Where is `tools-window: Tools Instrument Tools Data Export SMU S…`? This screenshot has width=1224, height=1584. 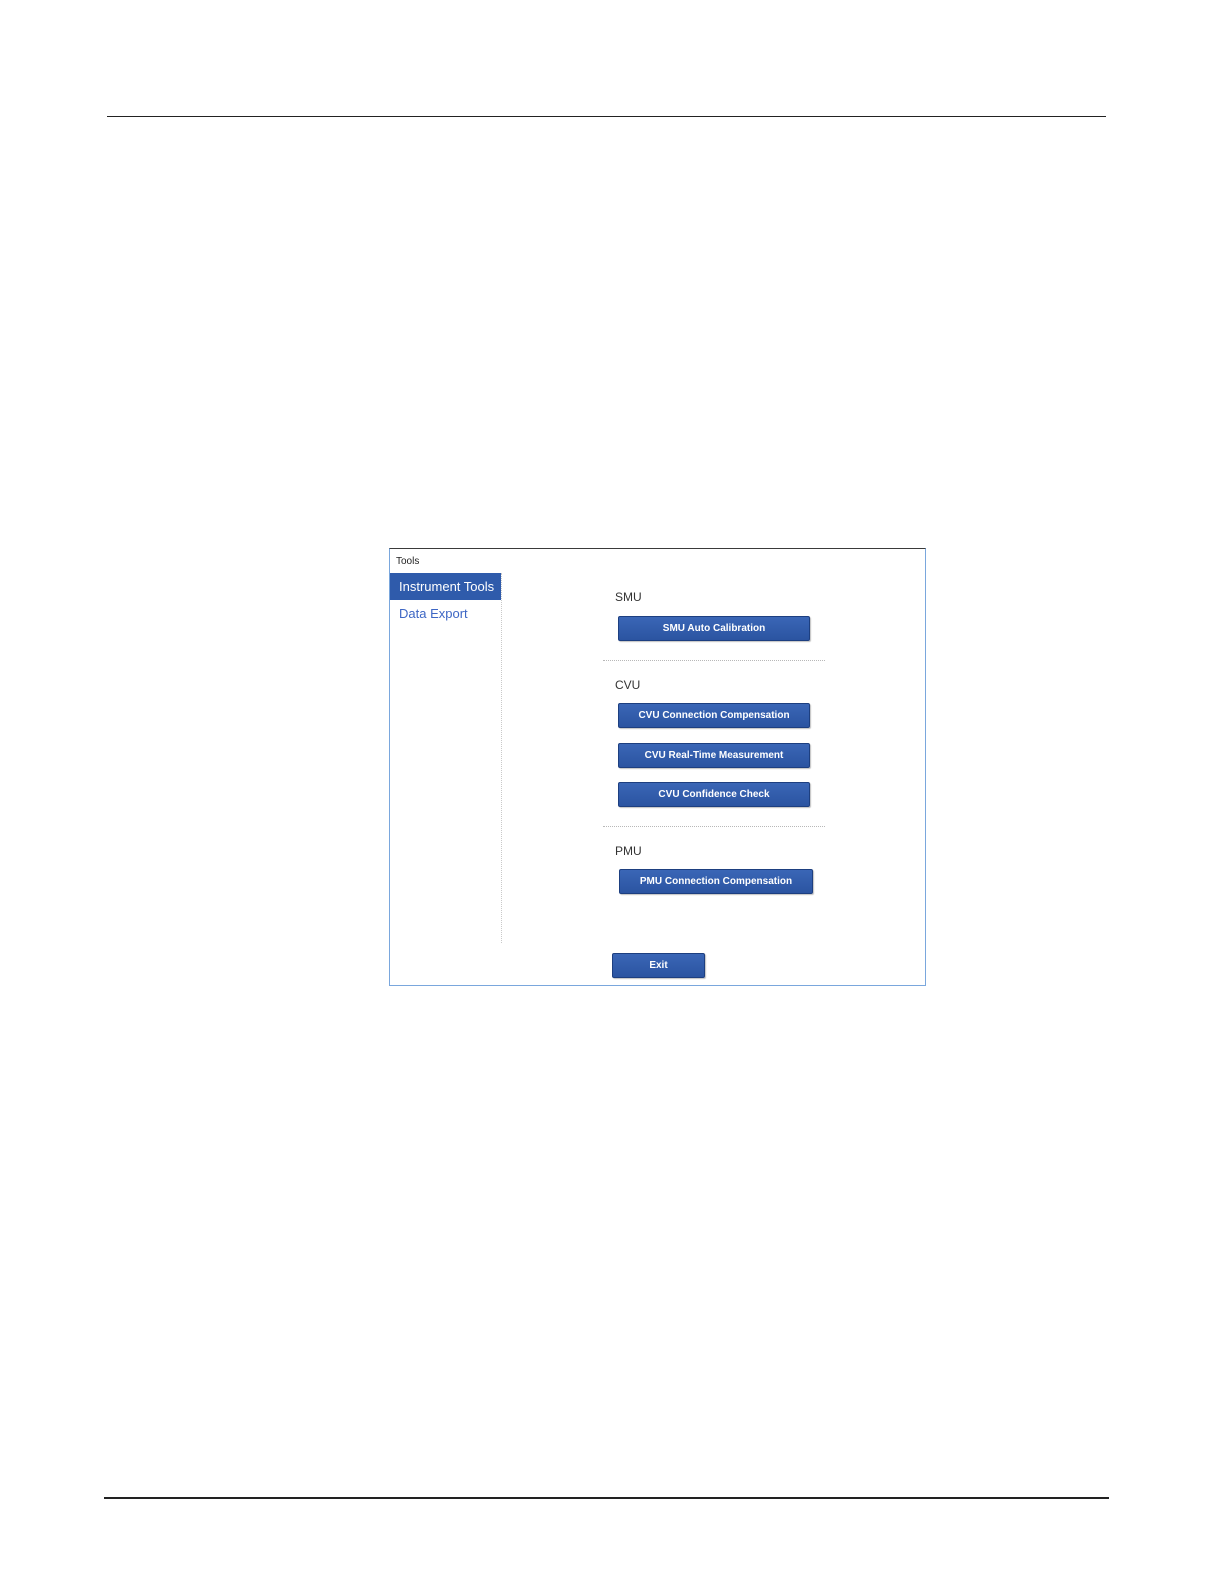 tools-window: Tools Instrument Tools Data Export SMU S… is located at coordinates (657, 767).